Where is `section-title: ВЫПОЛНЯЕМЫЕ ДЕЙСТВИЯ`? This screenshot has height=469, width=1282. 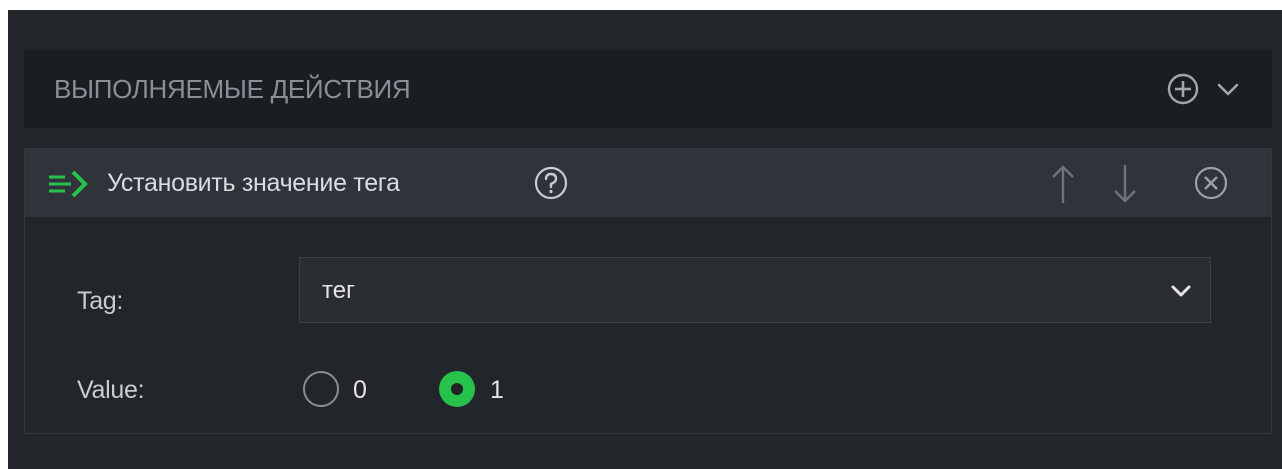 section-title: ВЫПОЛНЯЕМЫЕ ДЕЙСТВИЯ is located at coordinates (232, 88).